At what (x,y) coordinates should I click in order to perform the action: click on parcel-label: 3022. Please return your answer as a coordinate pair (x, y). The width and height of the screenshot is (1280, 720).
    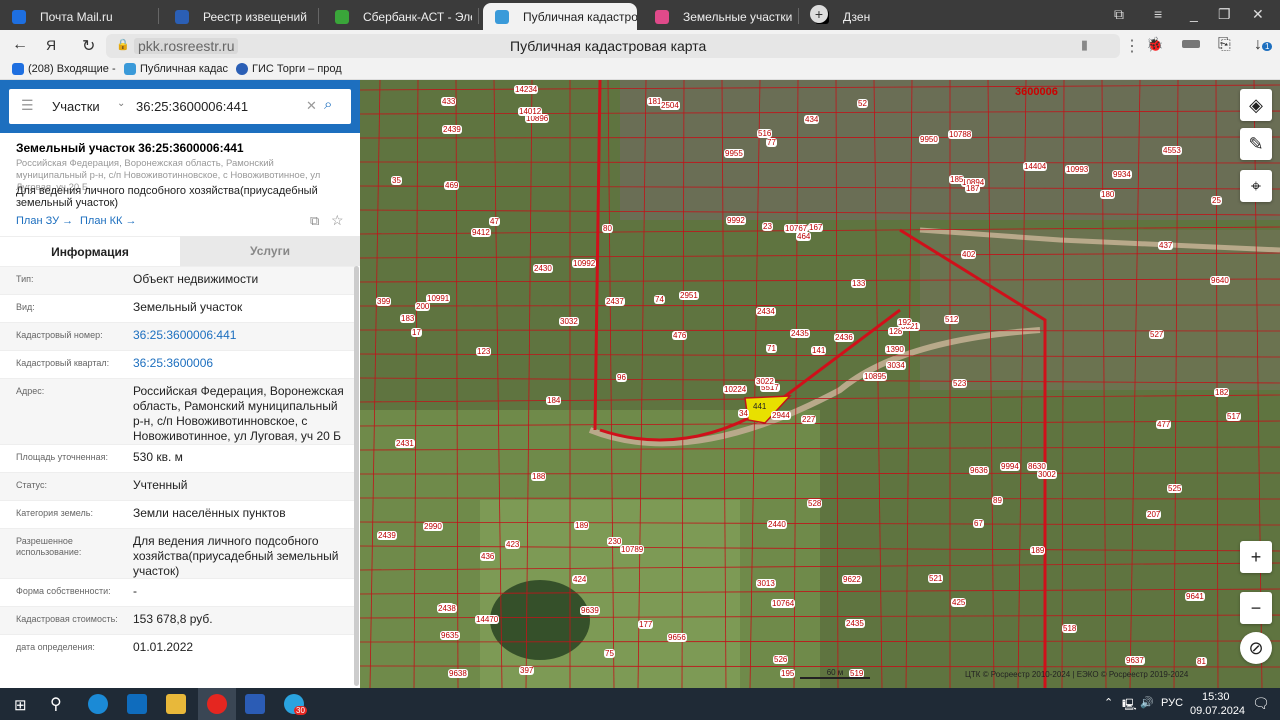
    Looking at the image, I should click on (765, 381).